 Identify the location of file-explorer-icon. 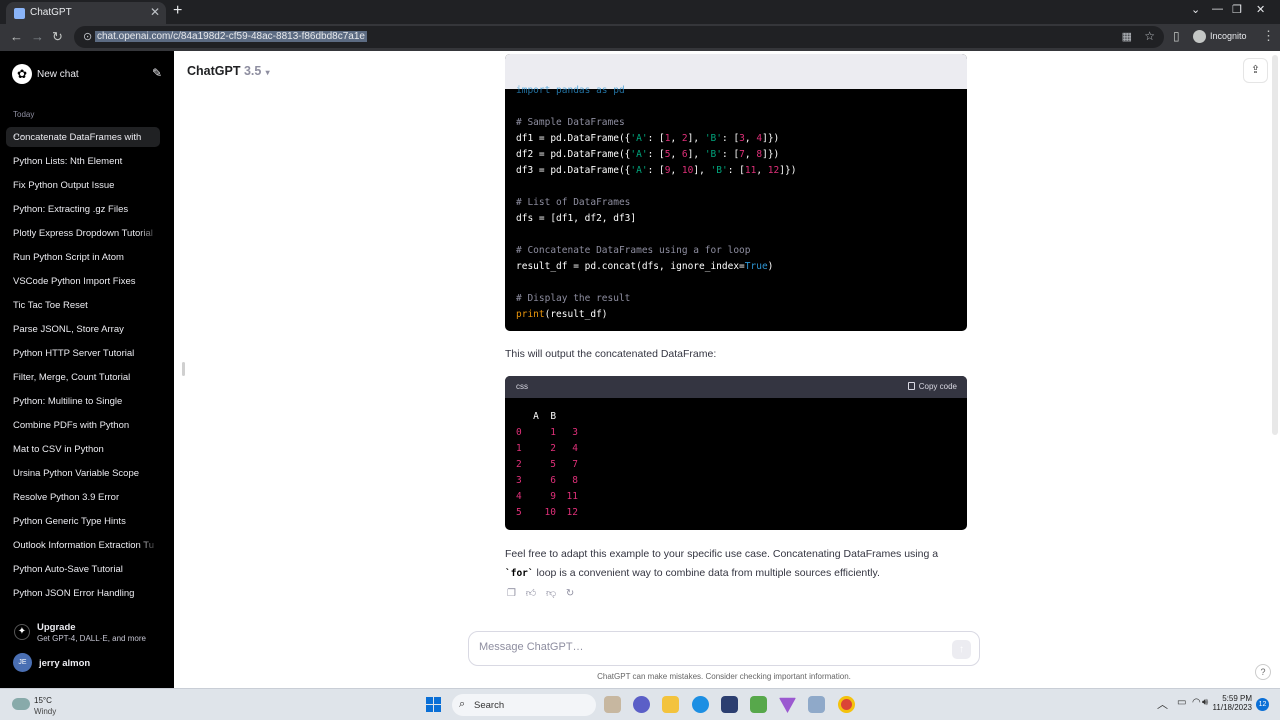
(670, 704).